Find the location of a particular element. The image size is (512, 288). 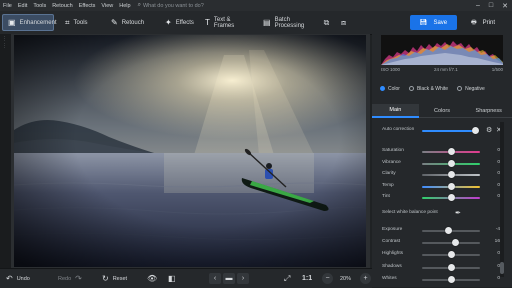

slider-label: Clarity is located at coordinates (389, 173).